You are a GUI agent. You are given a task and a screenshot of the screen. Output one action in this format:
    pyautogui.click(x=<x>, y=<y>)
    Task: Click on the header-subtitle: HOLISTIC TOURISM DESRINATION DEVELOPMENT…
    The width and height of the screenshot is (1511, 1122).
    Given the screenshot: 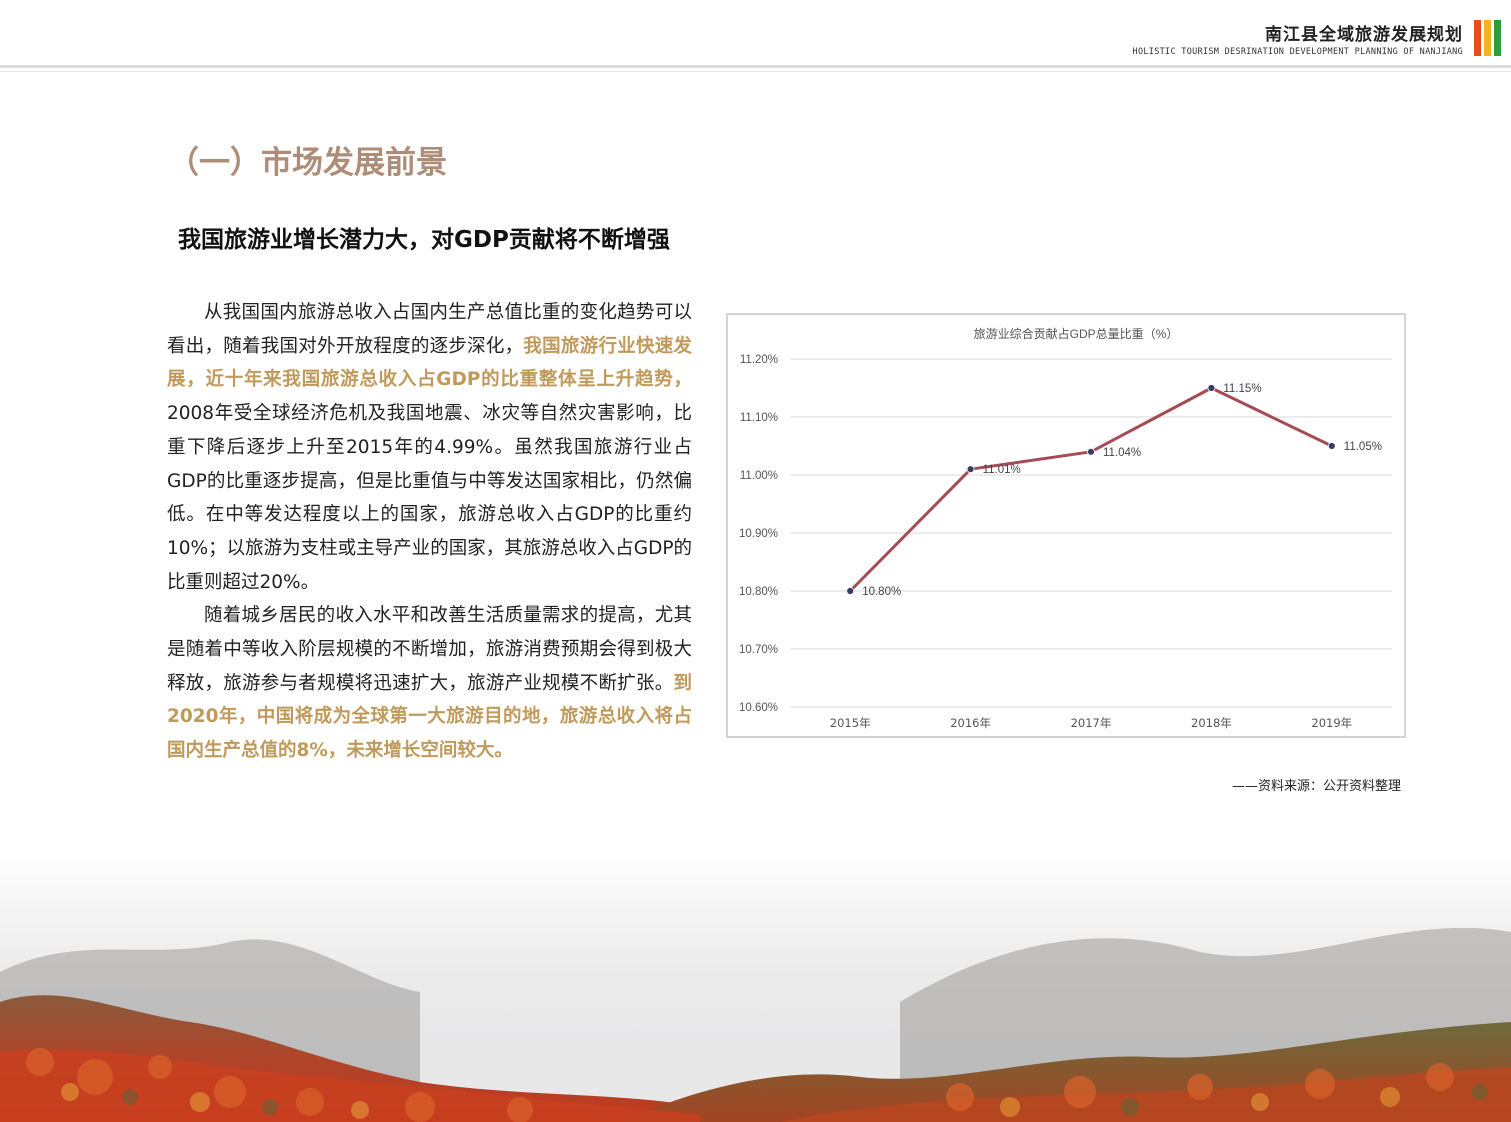 What is the action you would take?
    pyautogui.click(x=1297, y=52)
    